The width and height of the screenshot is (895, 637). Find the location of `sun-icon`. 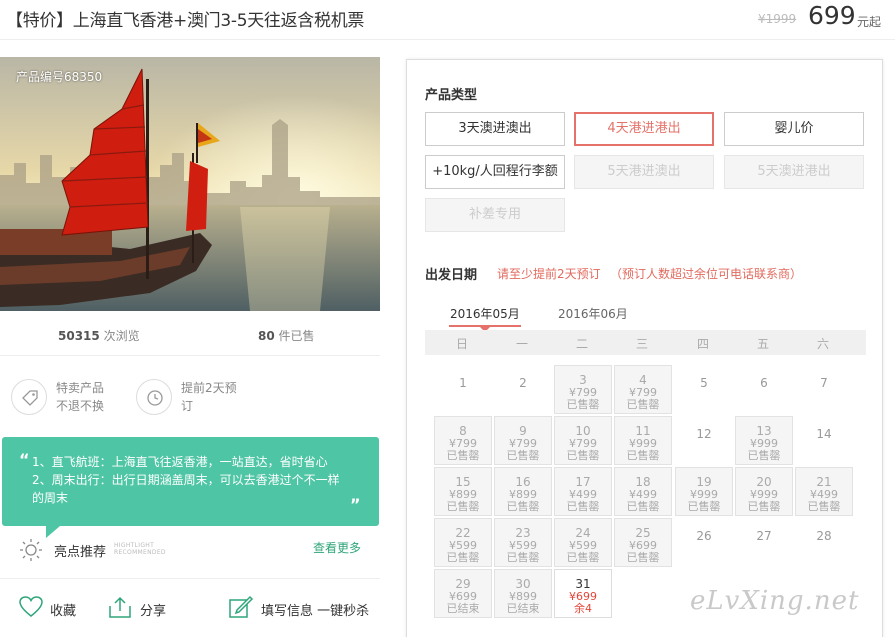

sun-icon is located at coordinates (31, 550).